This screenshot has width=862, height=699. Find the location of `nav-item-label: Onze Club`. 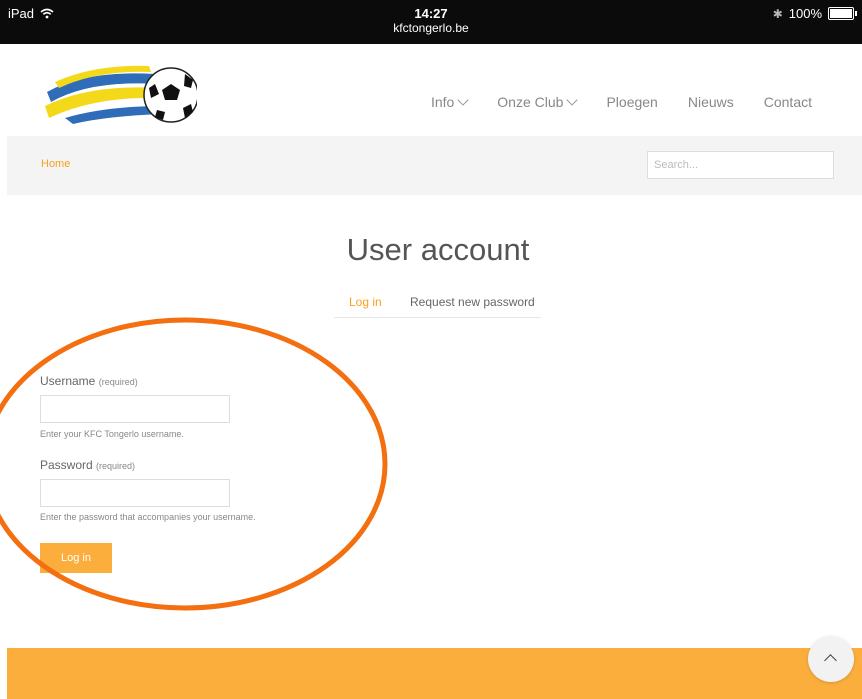

nav-item-label: Onze Club is located at coordinates (530, 102).